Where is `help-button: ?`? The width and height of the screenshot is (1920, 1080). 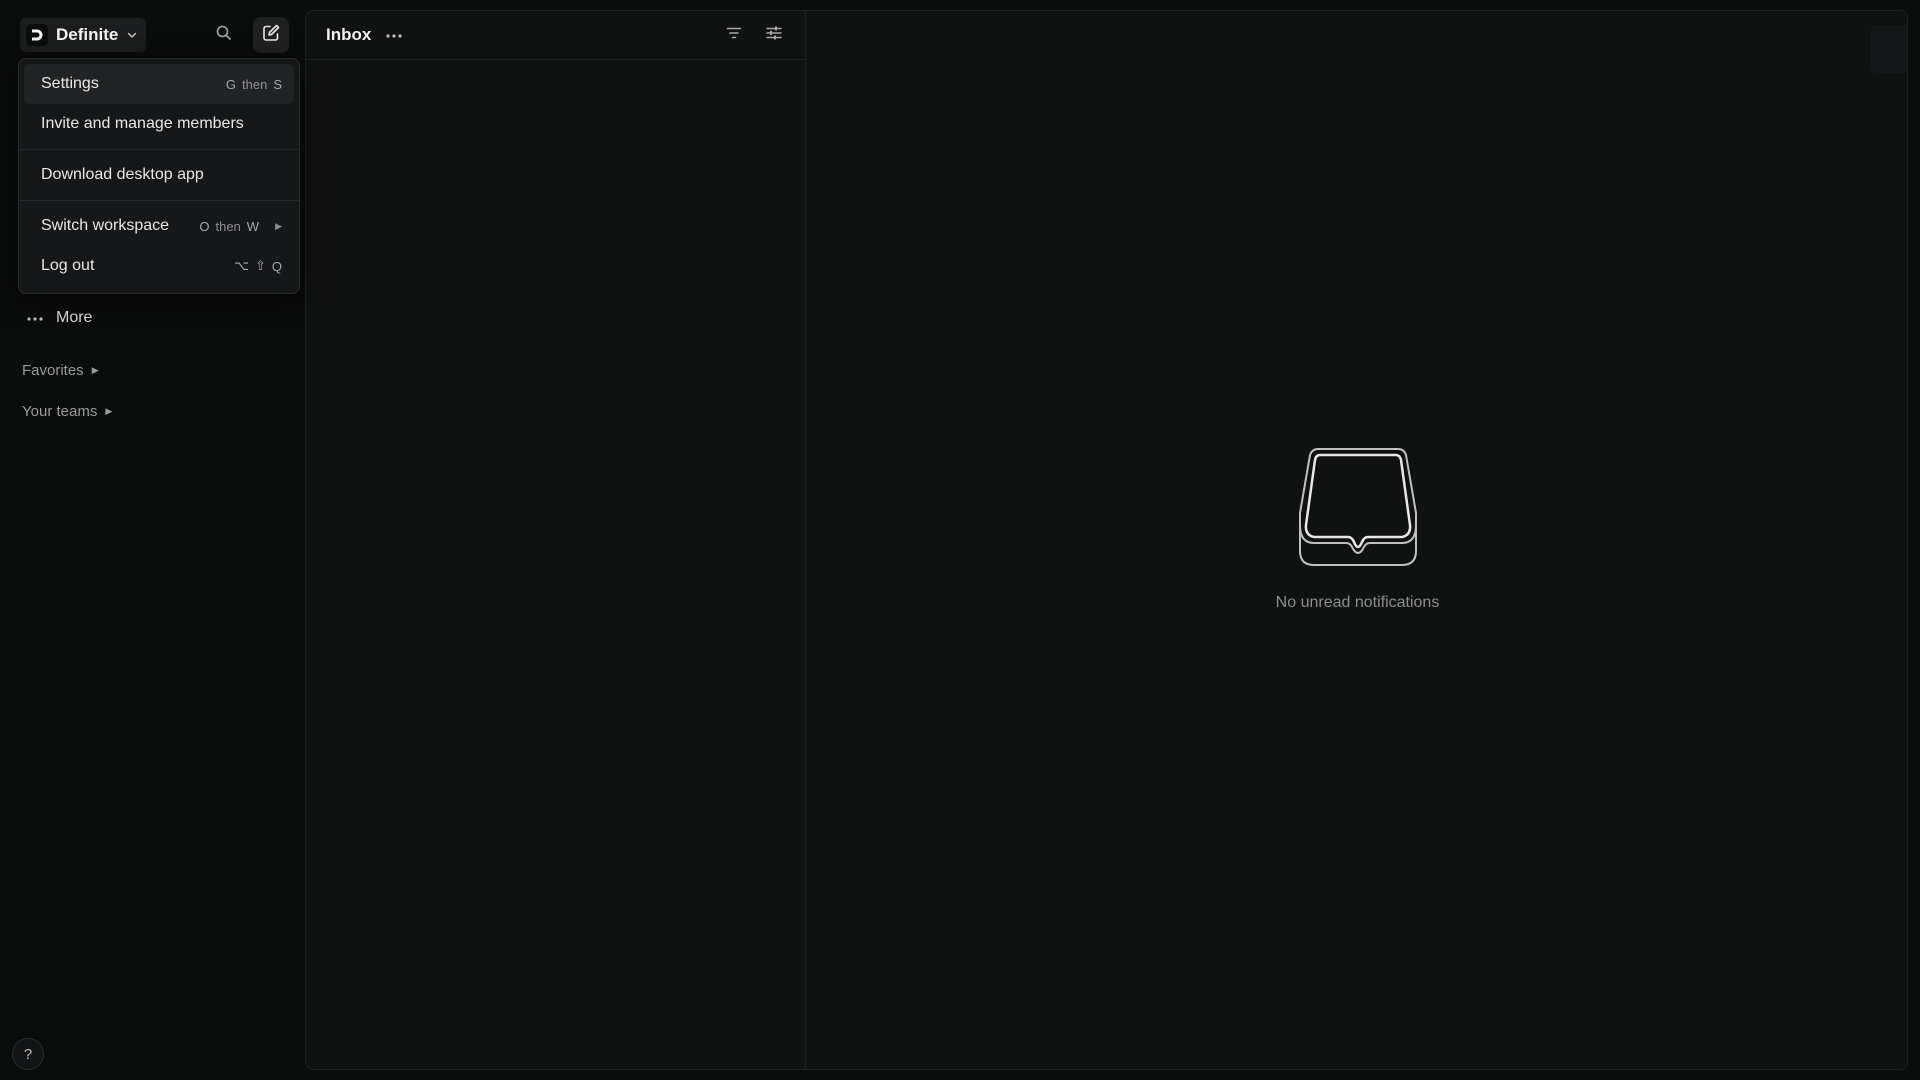 help-button: ? is located at coordinates (28, 1054).